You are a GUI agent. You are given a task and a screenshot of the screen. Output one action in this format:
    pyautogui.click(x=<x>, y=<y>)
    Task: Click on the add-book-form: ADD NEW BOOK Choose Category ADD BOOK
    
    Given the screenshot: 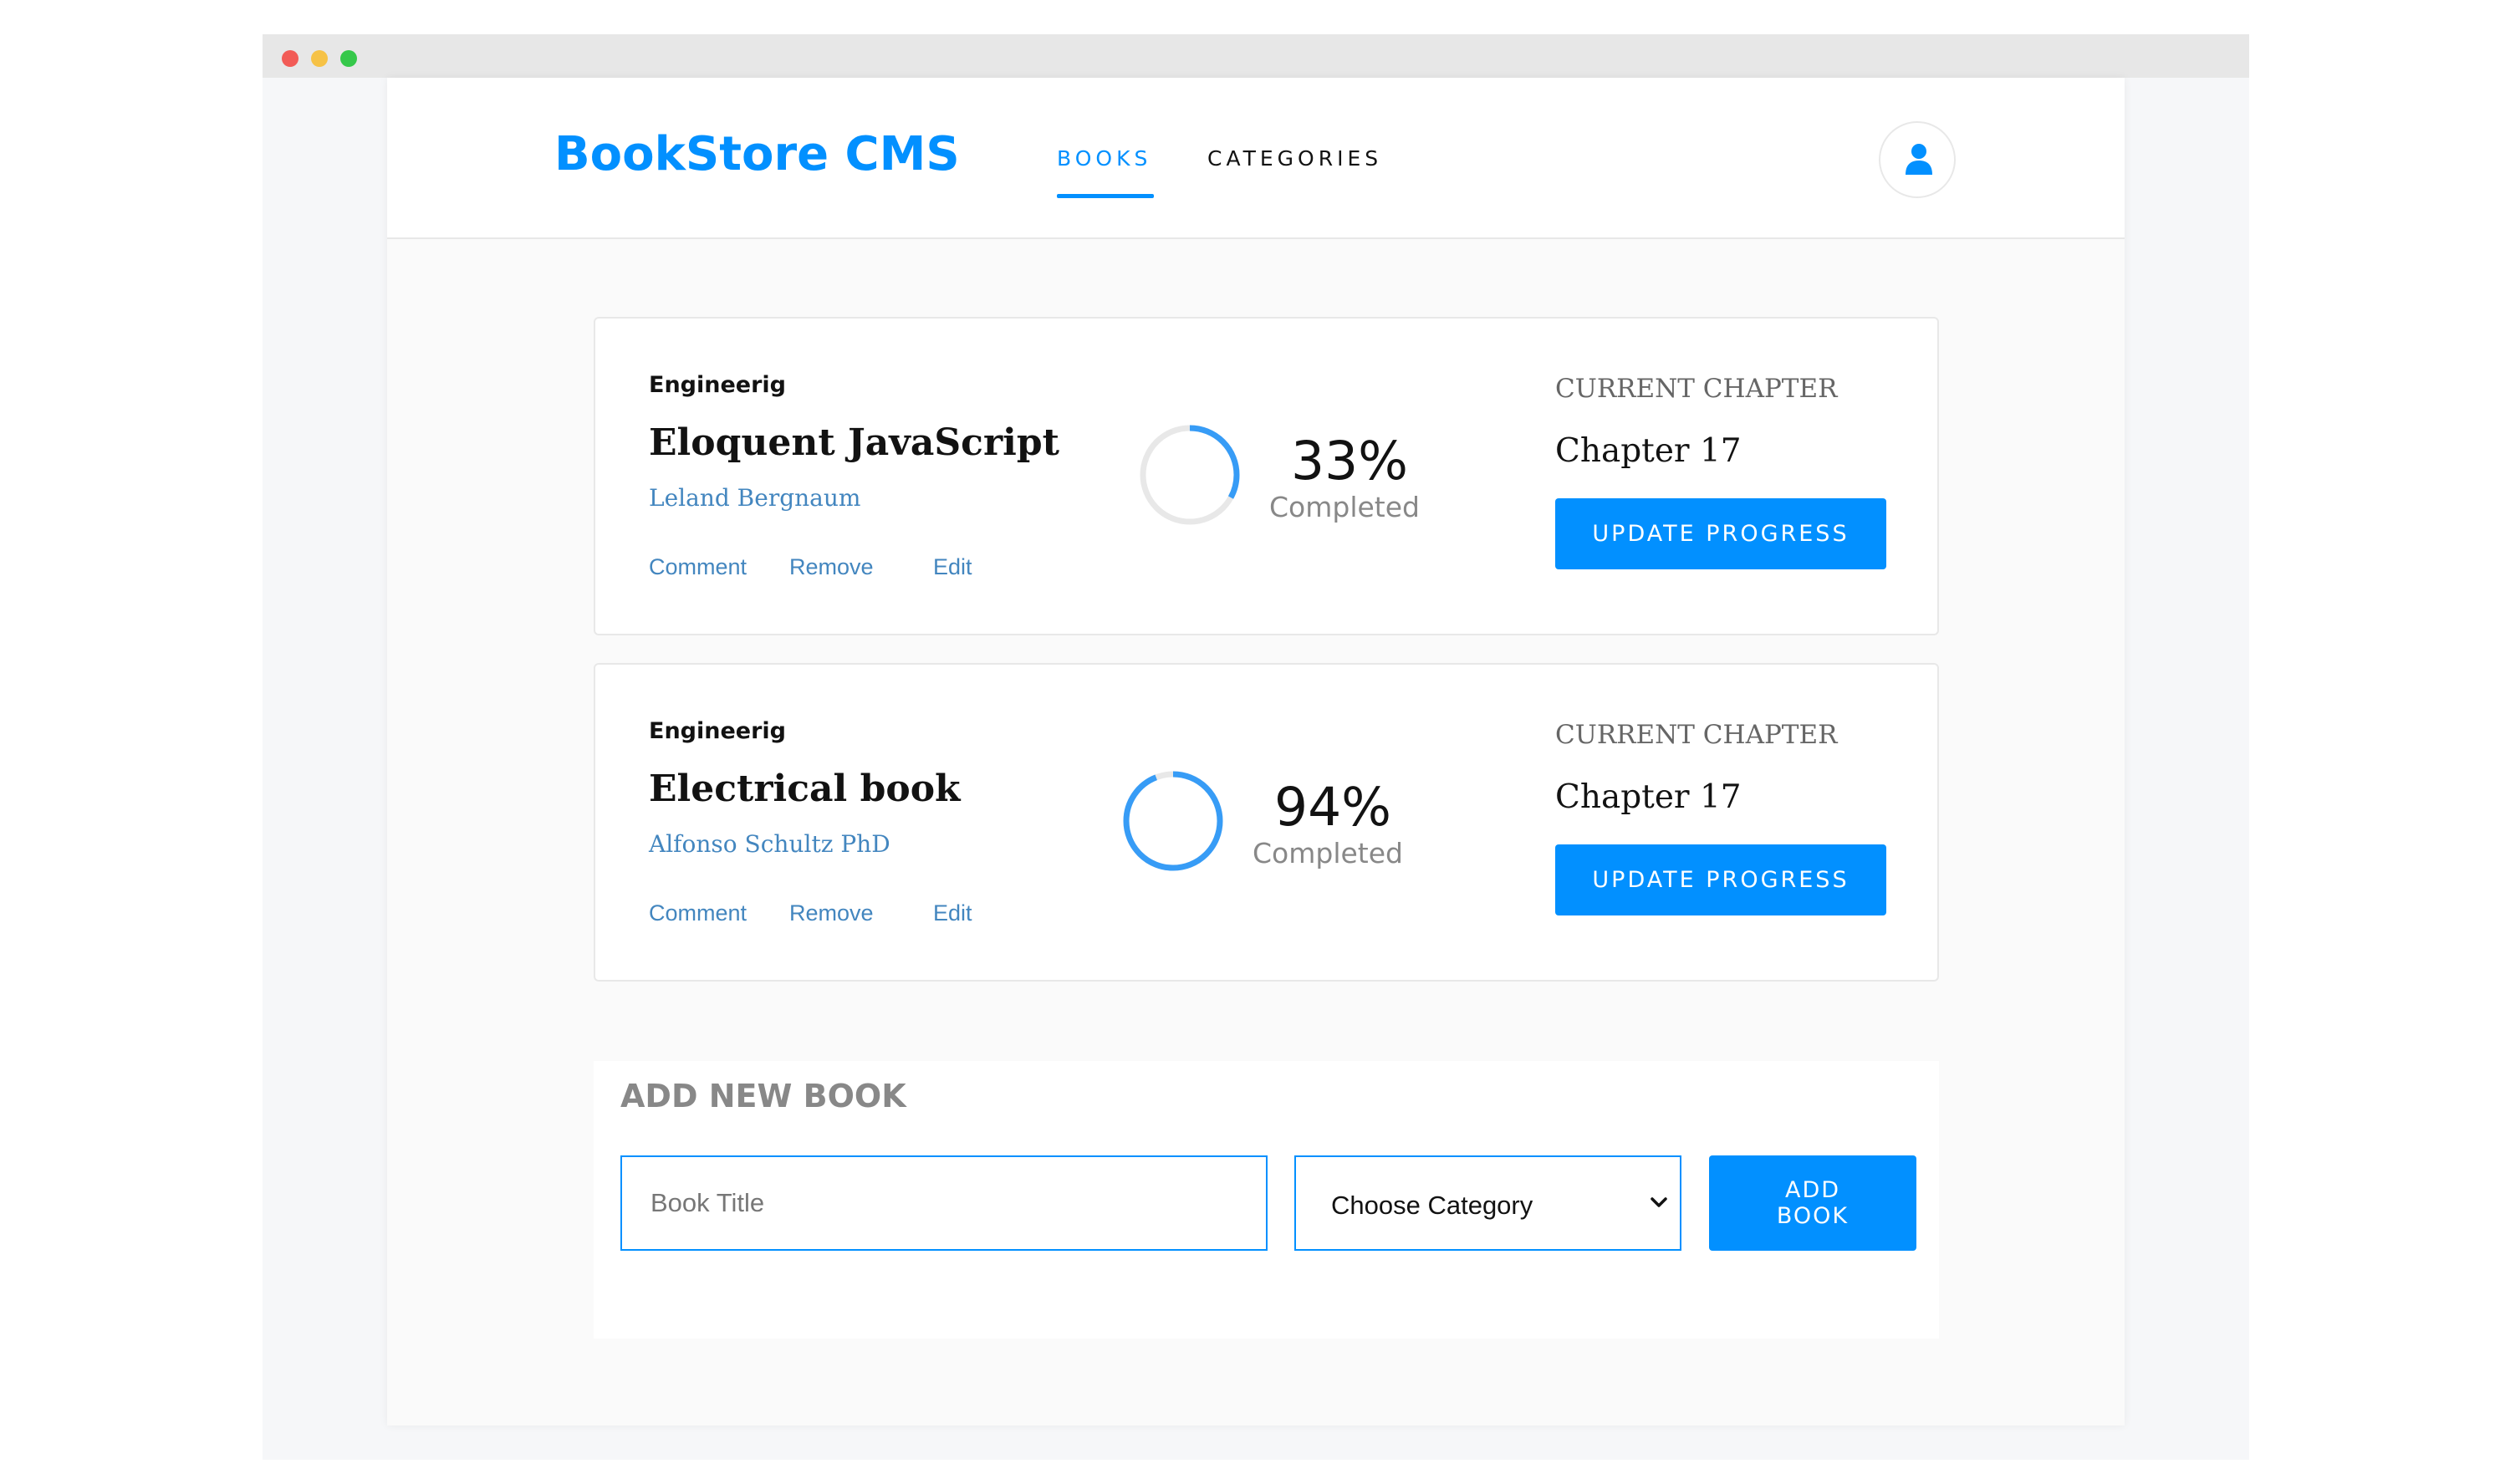 What is the action you would take?
    pyautogui.click(x=1266, y=1200)
    